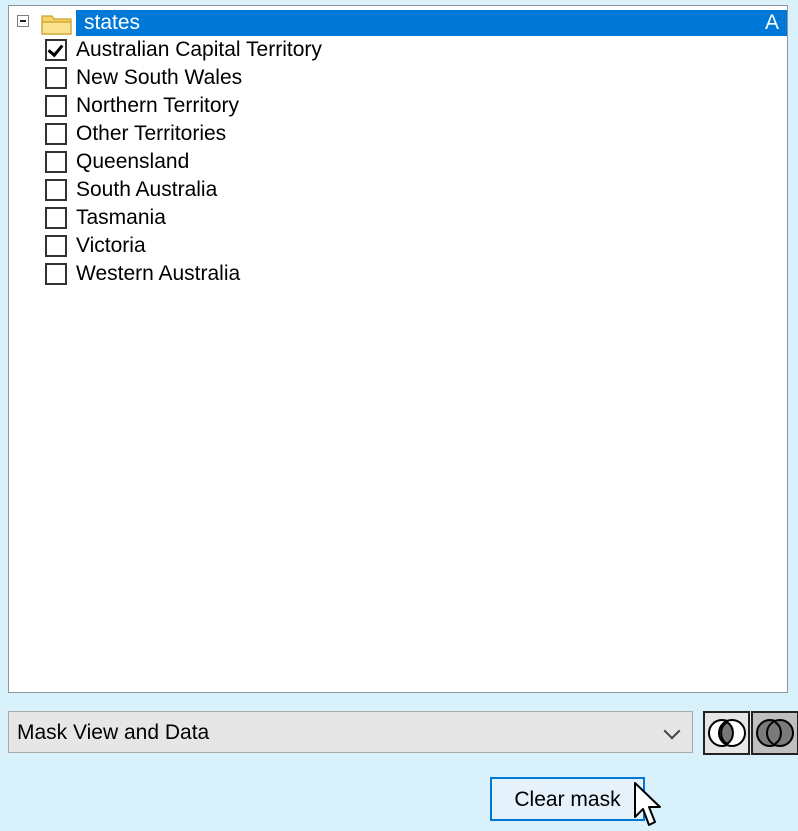  Describe the element at coordinates (157, 105) in the screenshot. I see `tree-item-label: Northern Territory` at that location.